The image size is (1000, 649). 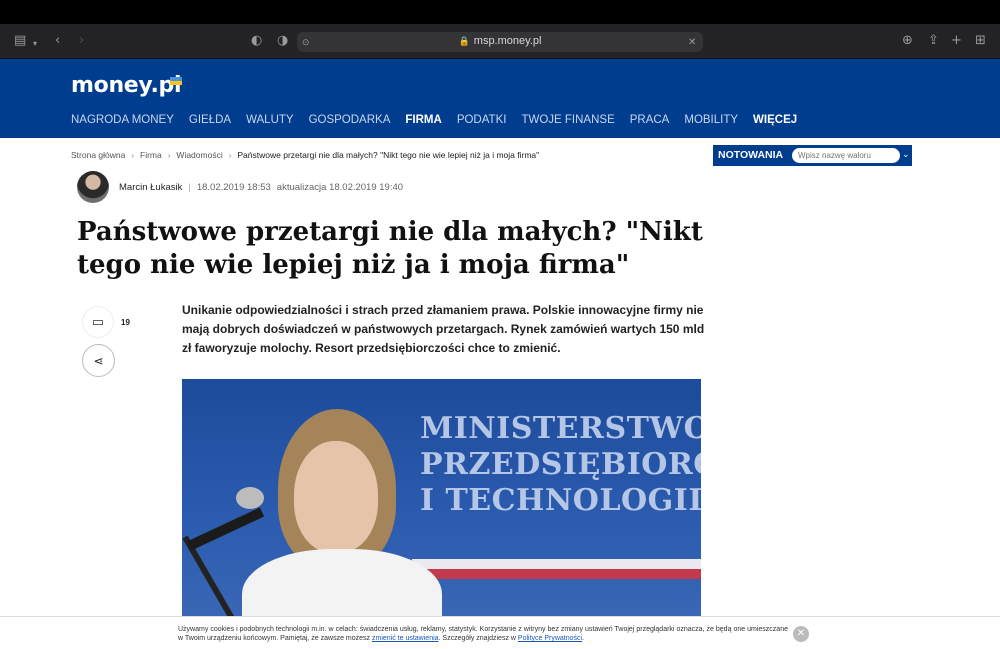 I want to click on microphone-icon, so click(x=250, y=498).